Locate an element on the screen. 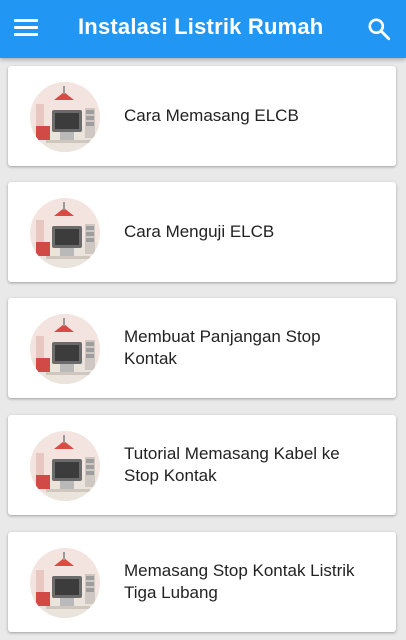 Image resolution: width=406 pixels, height=640 pixels. list-item-cara-menguji-elcb: Cara Menguji ELCB is located at coordinates (202, 232).